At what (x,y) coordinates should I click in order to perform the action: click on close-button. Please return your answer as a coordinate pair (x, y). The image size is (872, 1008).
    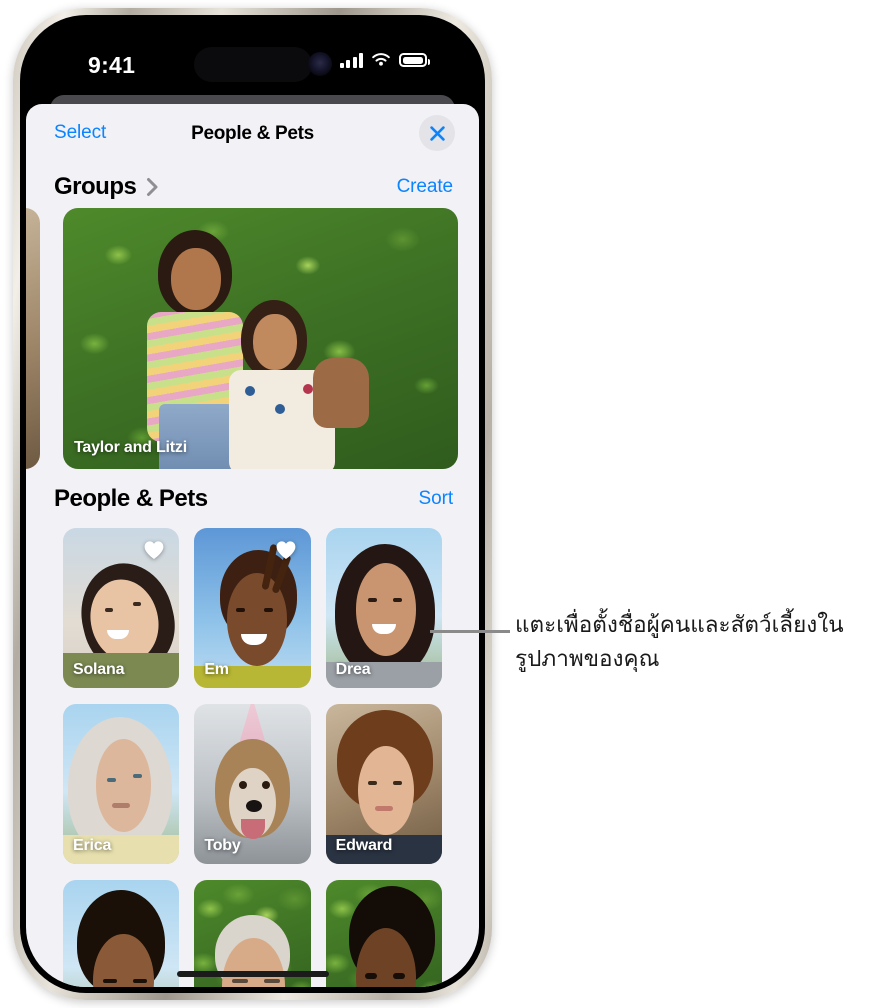
    Looking at the image, I should click on (437, 133).